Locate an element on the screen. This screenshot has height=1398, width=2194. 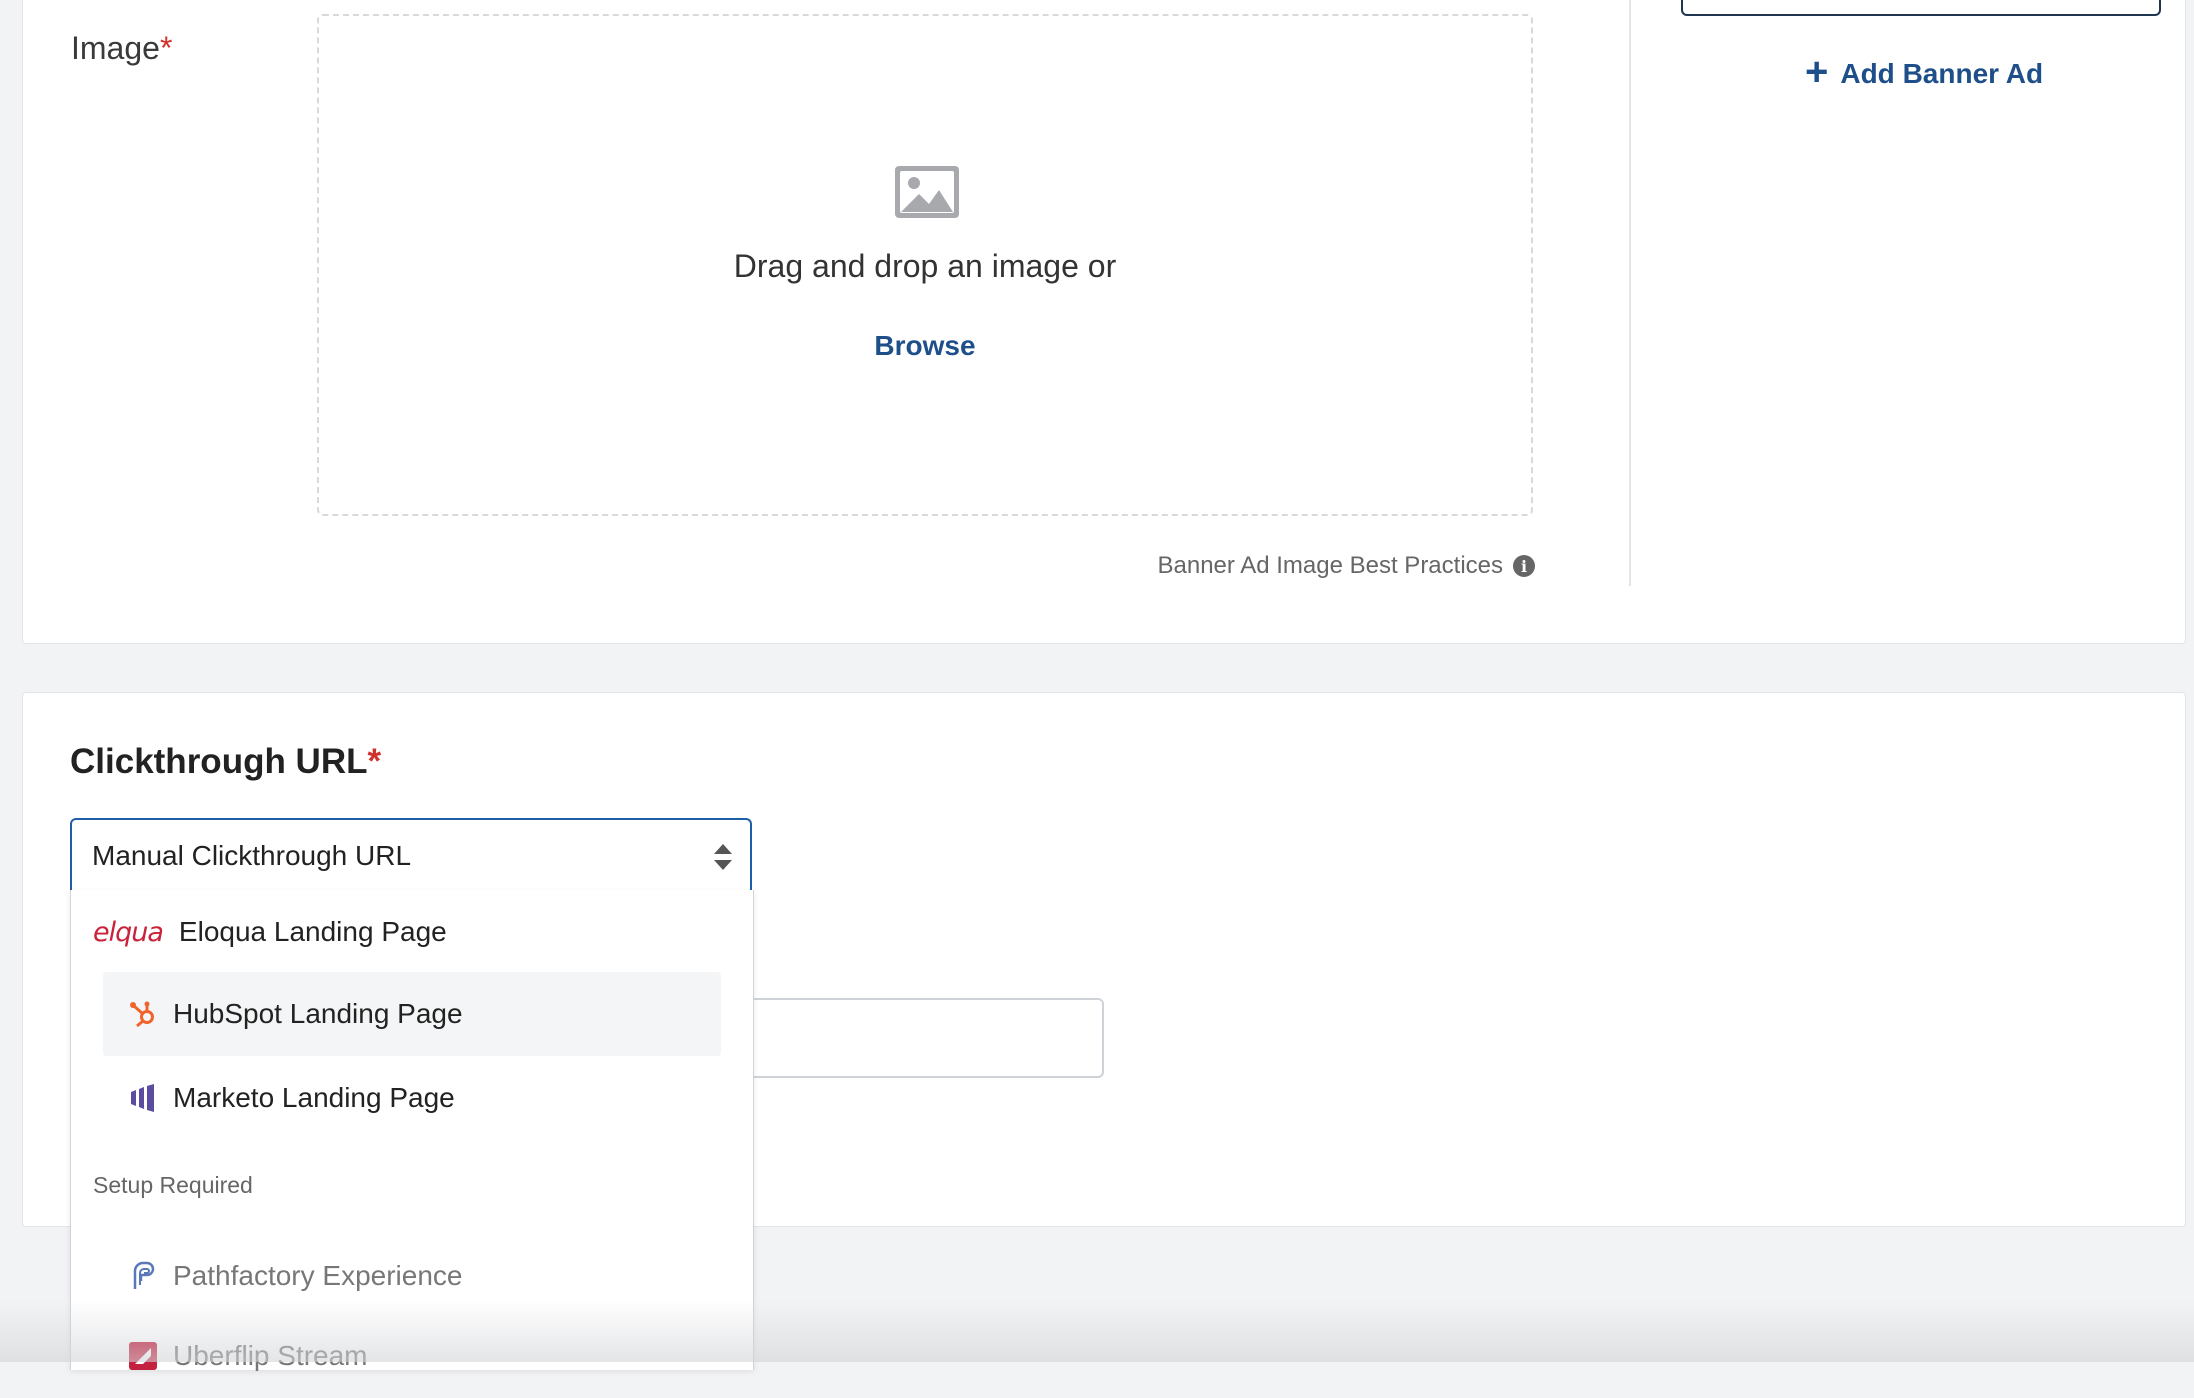
option-pathfactory-experience: Pathfactory Experience is located at coordinates (412, 1276).